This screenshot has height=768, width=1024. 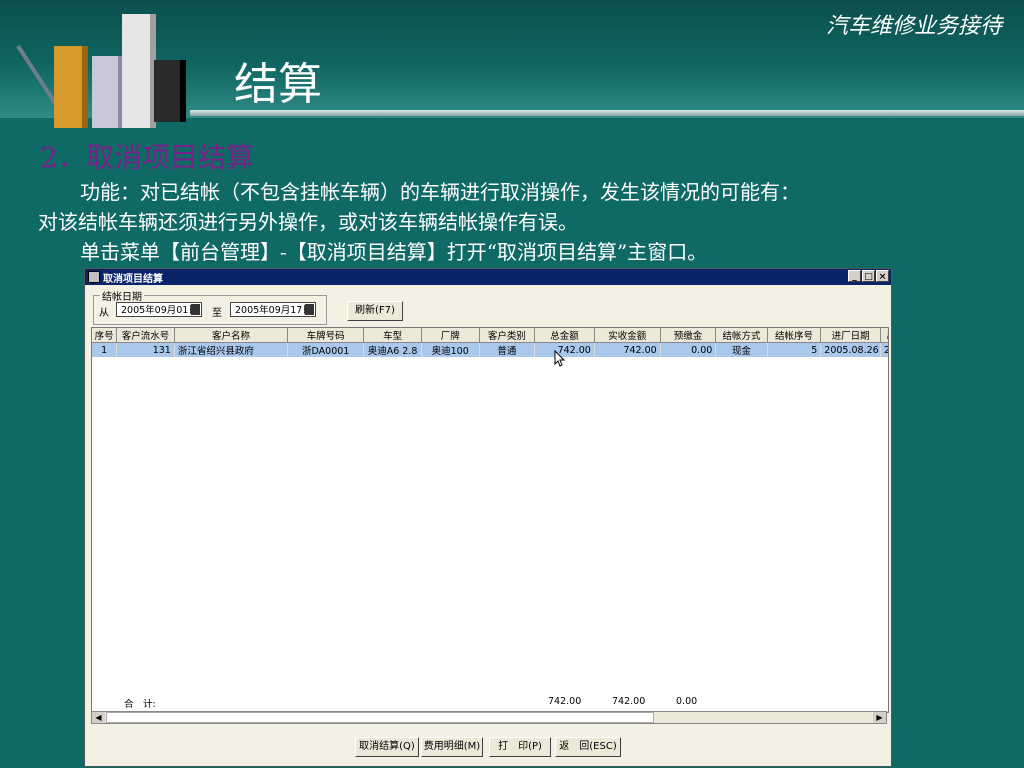 What do you see at coordinates (145, 335) in the screenshot?
I see `column-header: 客户流水号` at bounding box center [145, 335].